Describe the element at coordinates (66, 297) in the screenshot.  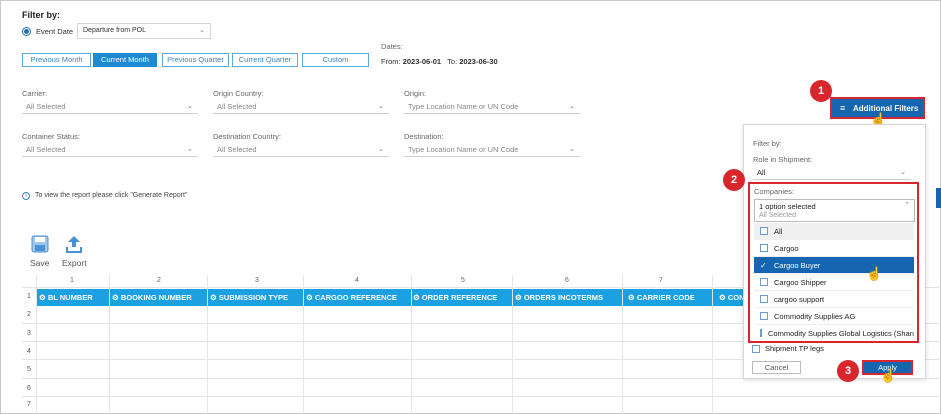
I see `header-bl-number: ⚙ BL NUMBER` at that location.